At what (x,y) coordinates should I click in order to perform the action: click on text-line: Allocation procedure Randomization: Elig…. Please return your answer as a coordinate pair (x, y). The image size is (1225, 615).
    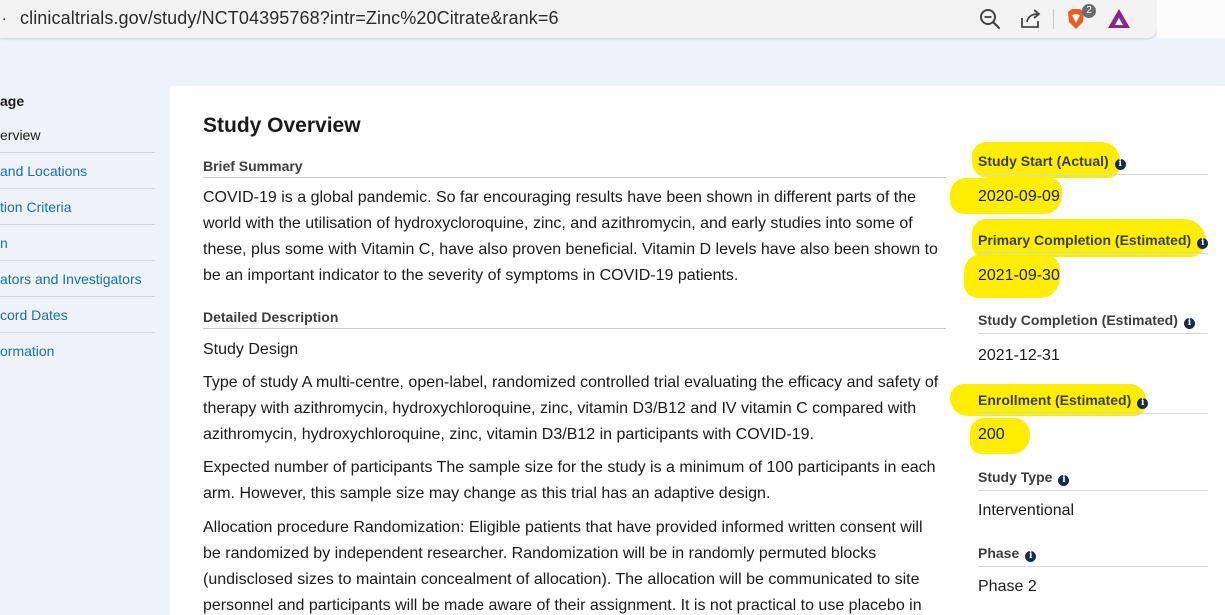
    Looking at the image, I should click on (563, 527).